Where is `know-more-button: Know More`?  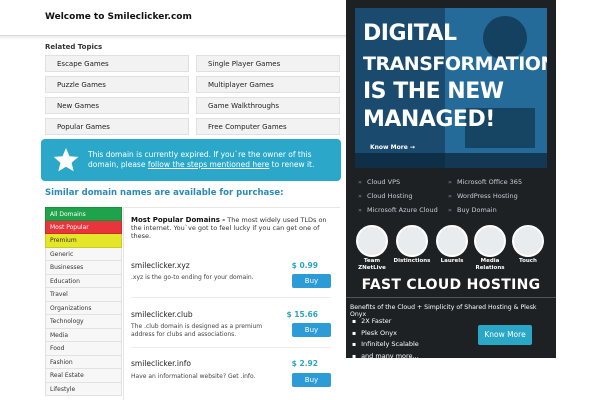
know-more-button: Know More is located at coordinates (505, 335).